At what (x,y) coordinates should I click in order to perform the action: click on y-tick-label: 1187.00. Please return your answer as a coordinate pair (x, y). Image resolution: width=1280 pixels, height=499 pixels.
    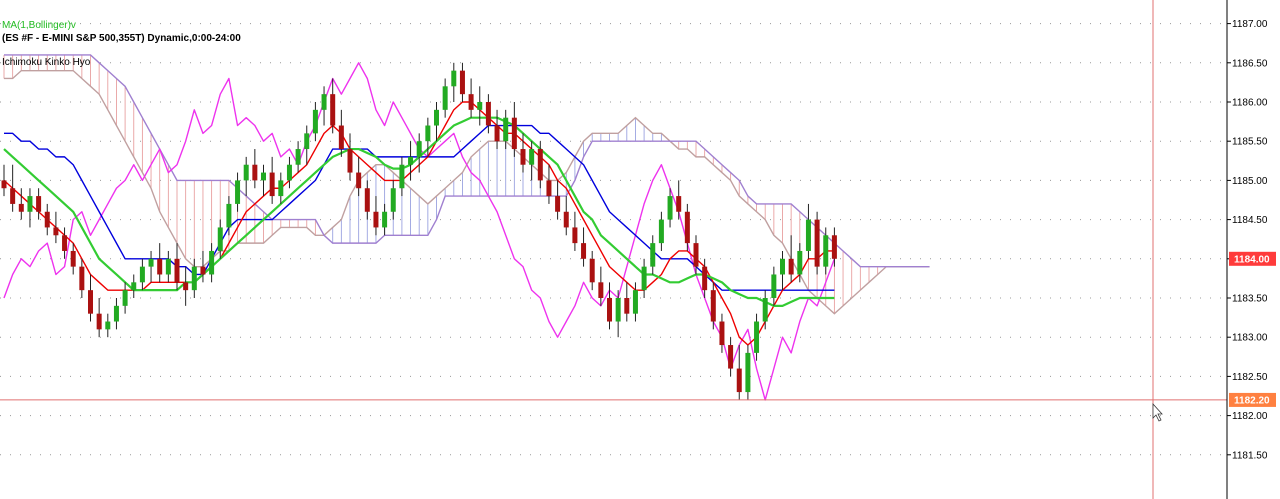
    Looking at the image, I should click on (1250, 24).